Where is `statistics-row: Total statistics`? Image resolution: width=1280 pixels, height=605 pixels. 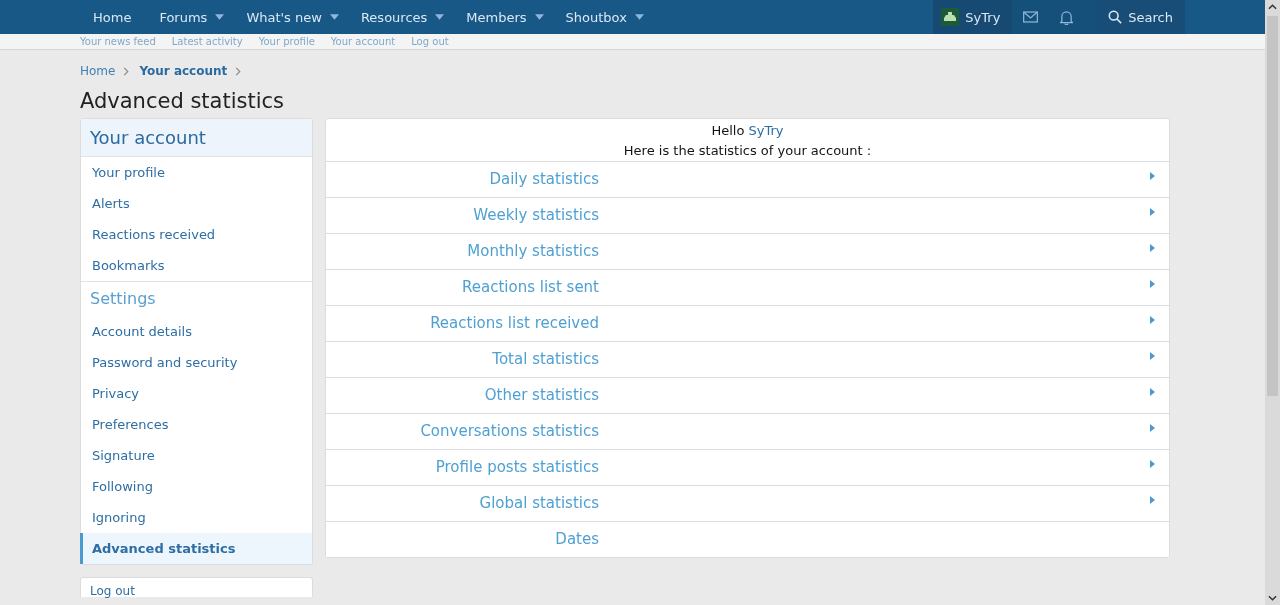
statistics-row: Total statistics is located at coordinates (747, 359).